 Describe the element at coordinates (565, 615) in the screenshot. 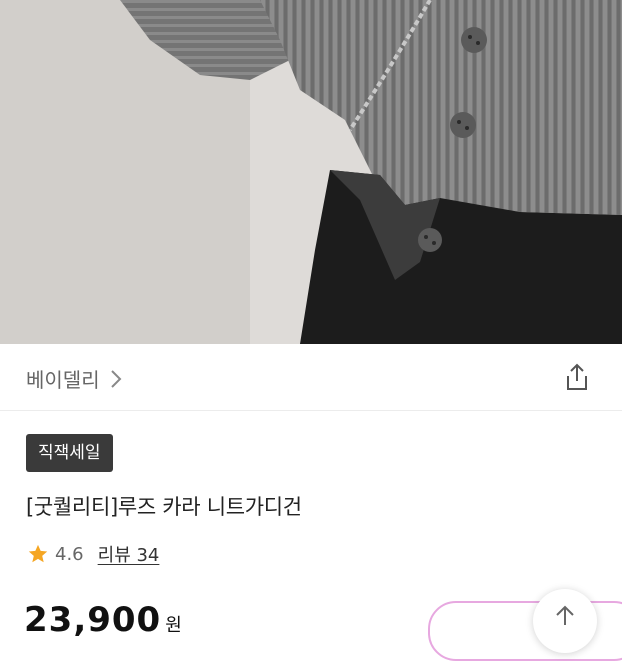

I see `arrow-up-icon` at that location.